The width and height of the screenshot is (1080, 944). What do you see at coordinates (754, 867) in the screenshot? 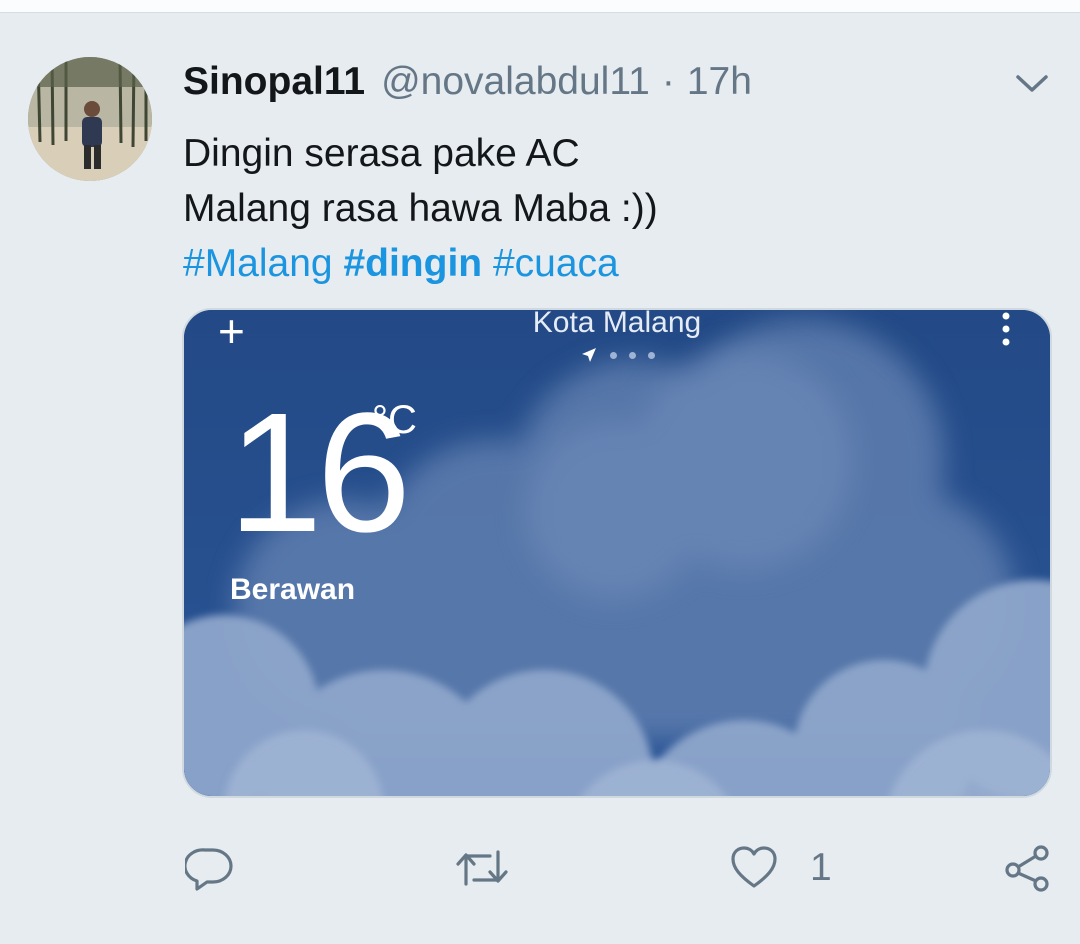
I see `heart-icon` at bounding box center [754, 867].